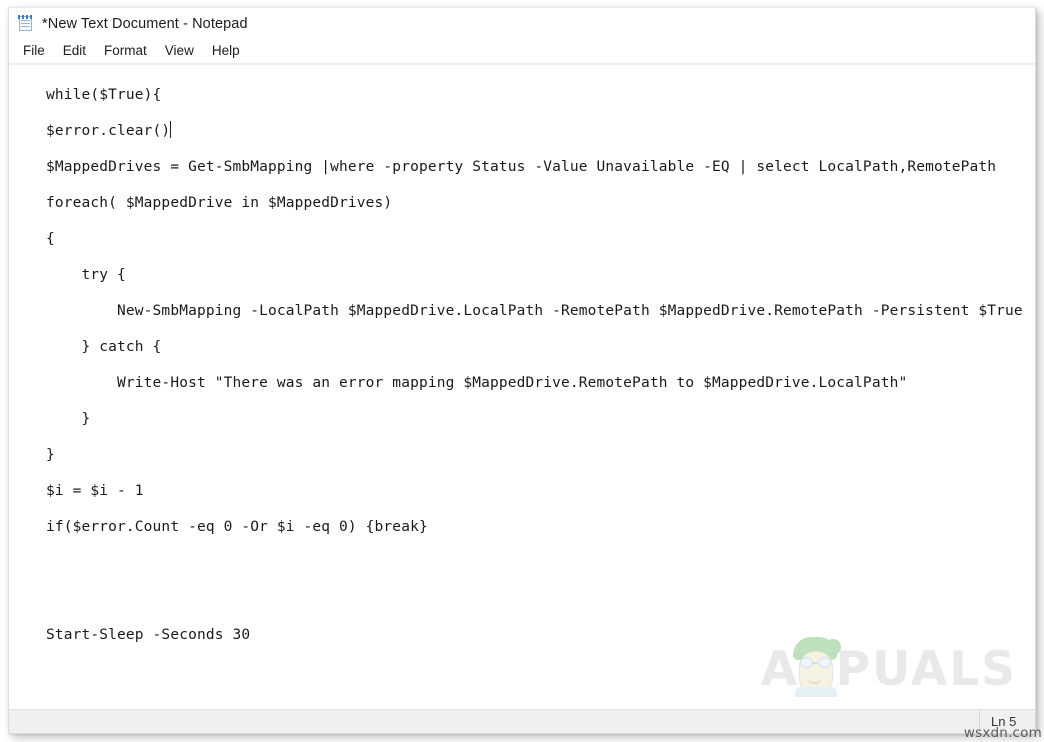 Image resolution: width=1044 pixels, height=742 pixels. Describe the element at coordinates (36, 51) in the screenshot. I see `menu-item-file: File` at that location.